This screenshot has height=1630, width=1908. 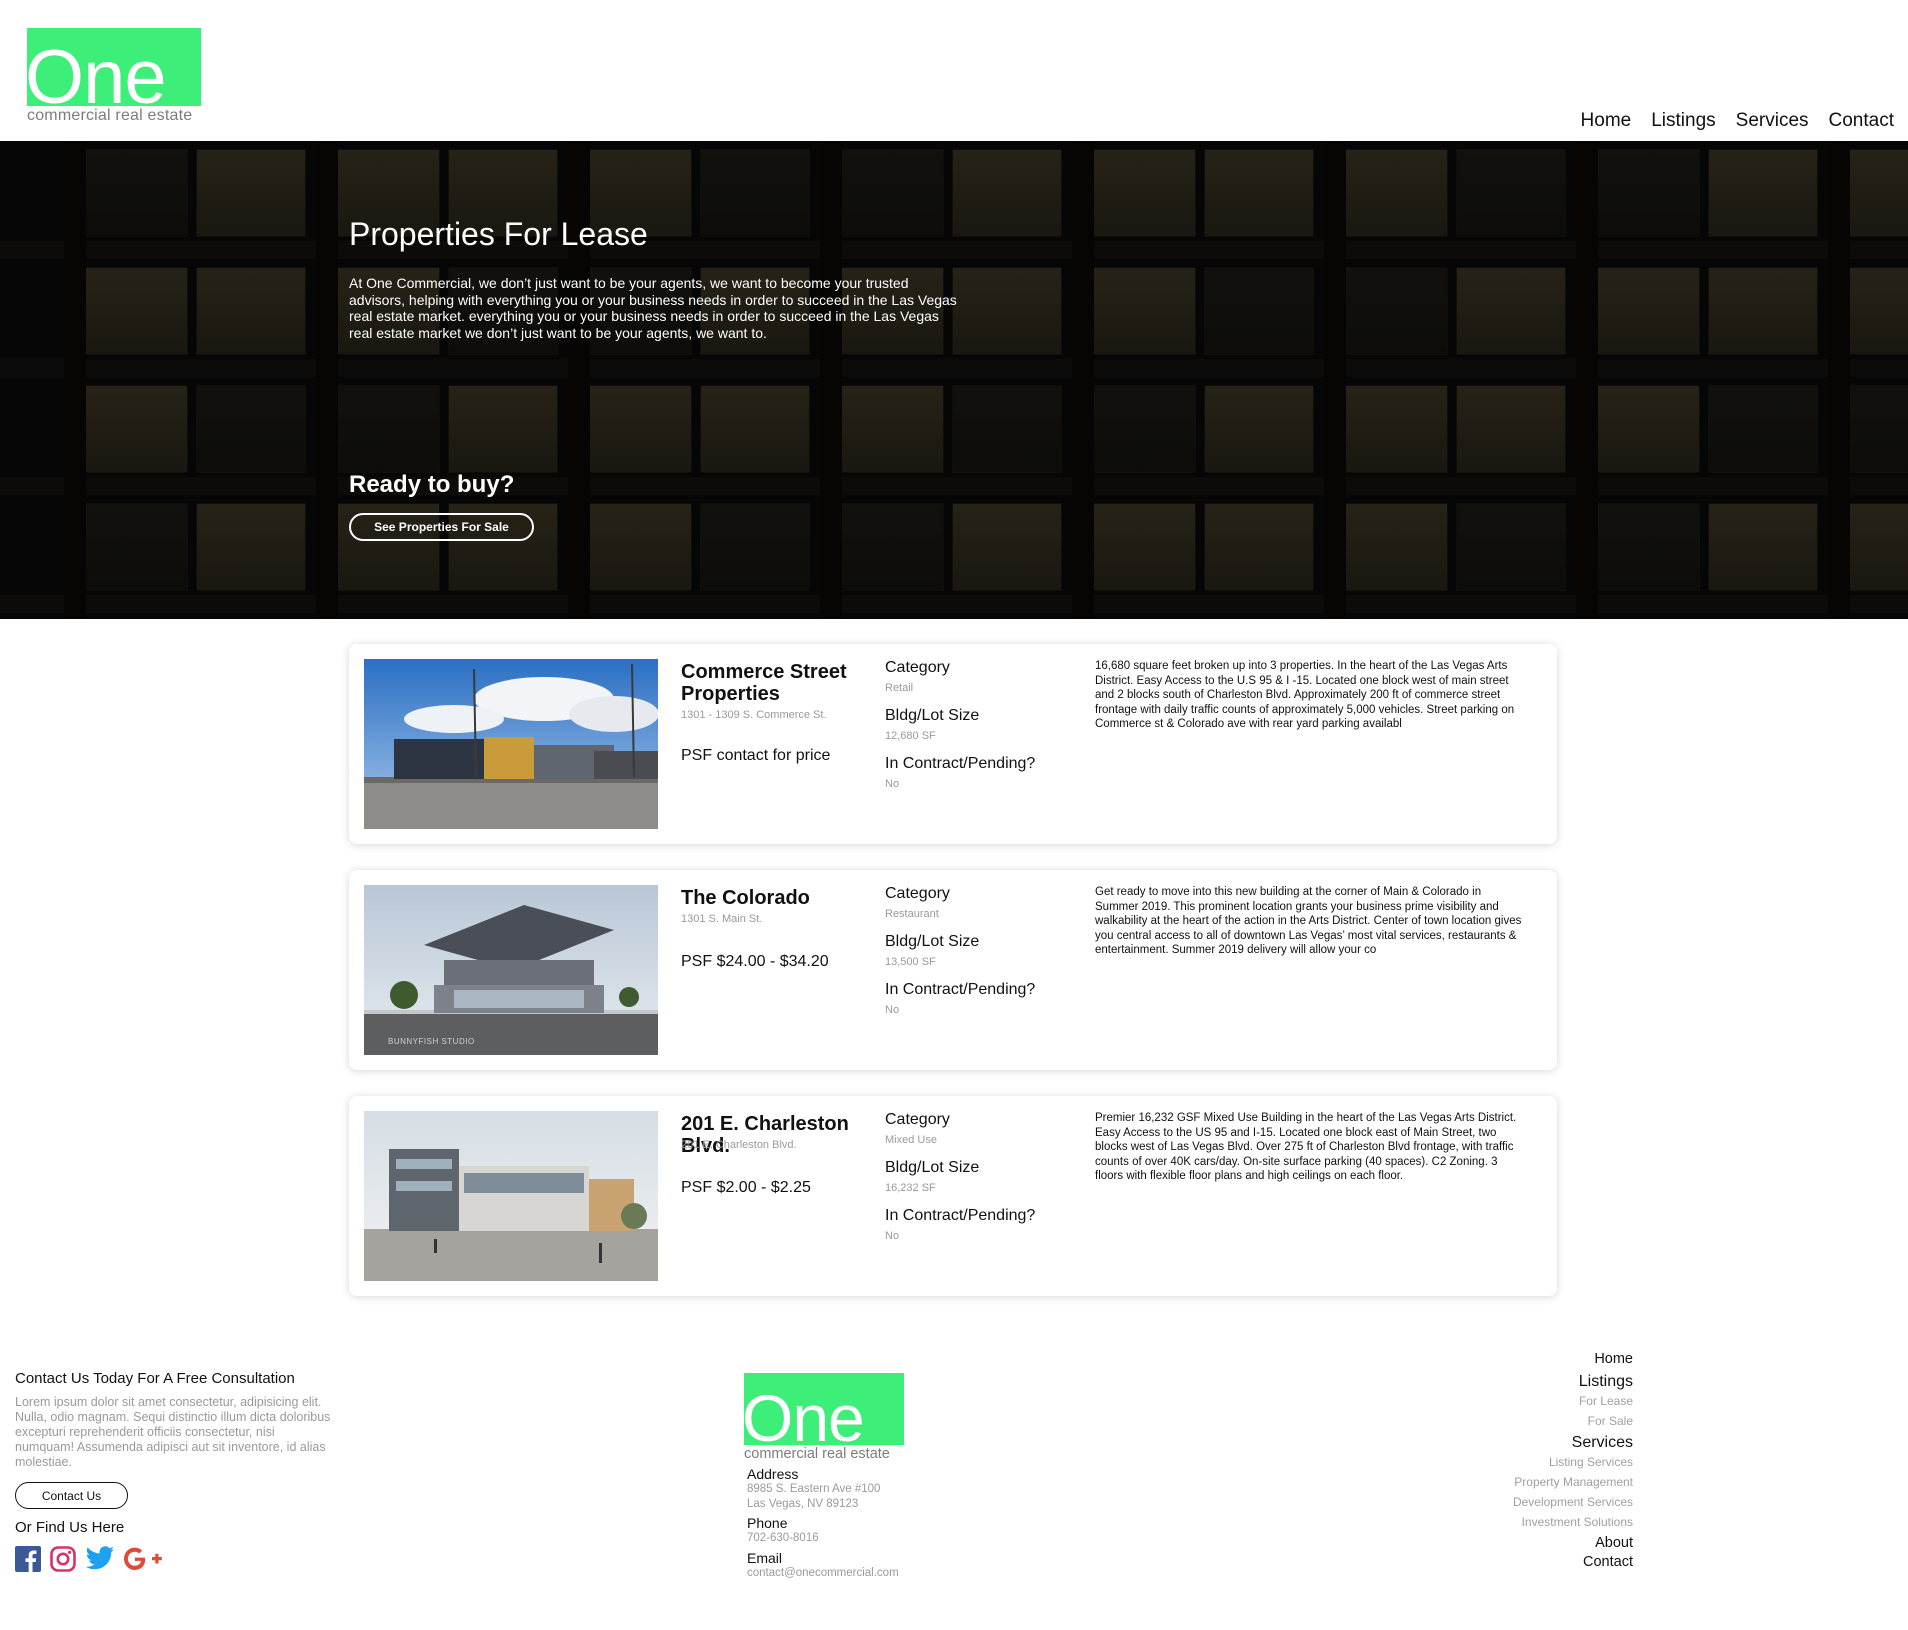 What do you see at coordinates (817, 1454) in the screenshot?
I see `footer-logo-tagline: commercial real estate` at bounding box center [817, 1454].